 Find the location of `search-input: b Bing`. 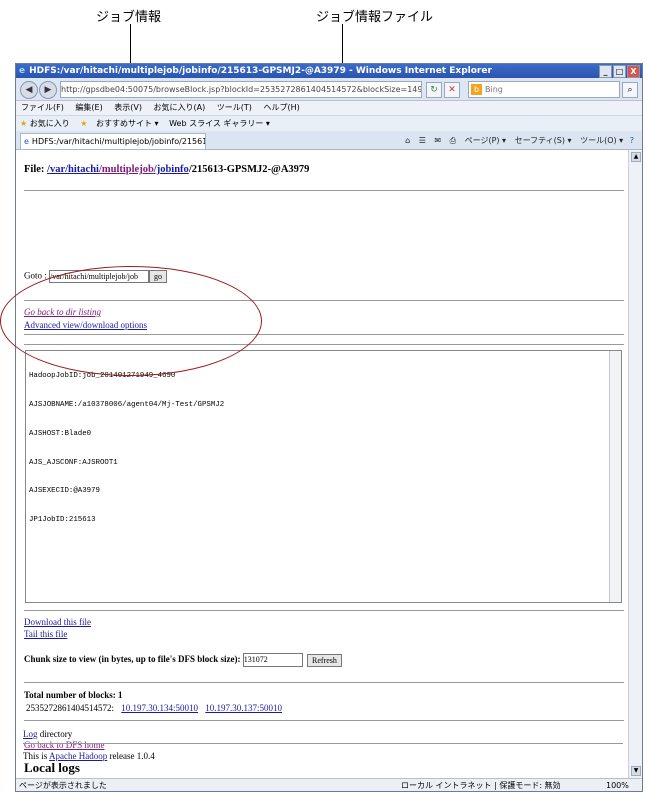

search-input: b Bing is located at coordinates (544, 89).